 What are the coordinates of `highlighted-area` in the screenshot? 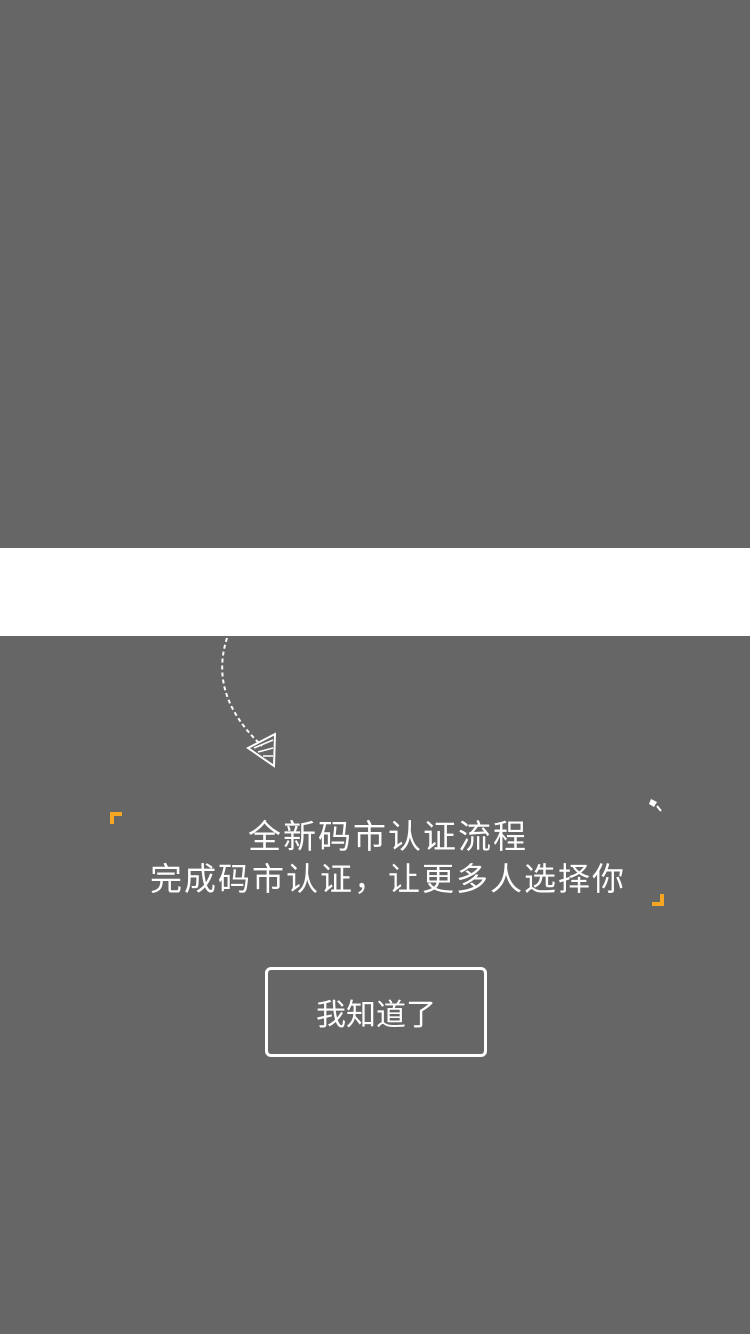 It's located at (375, 592).